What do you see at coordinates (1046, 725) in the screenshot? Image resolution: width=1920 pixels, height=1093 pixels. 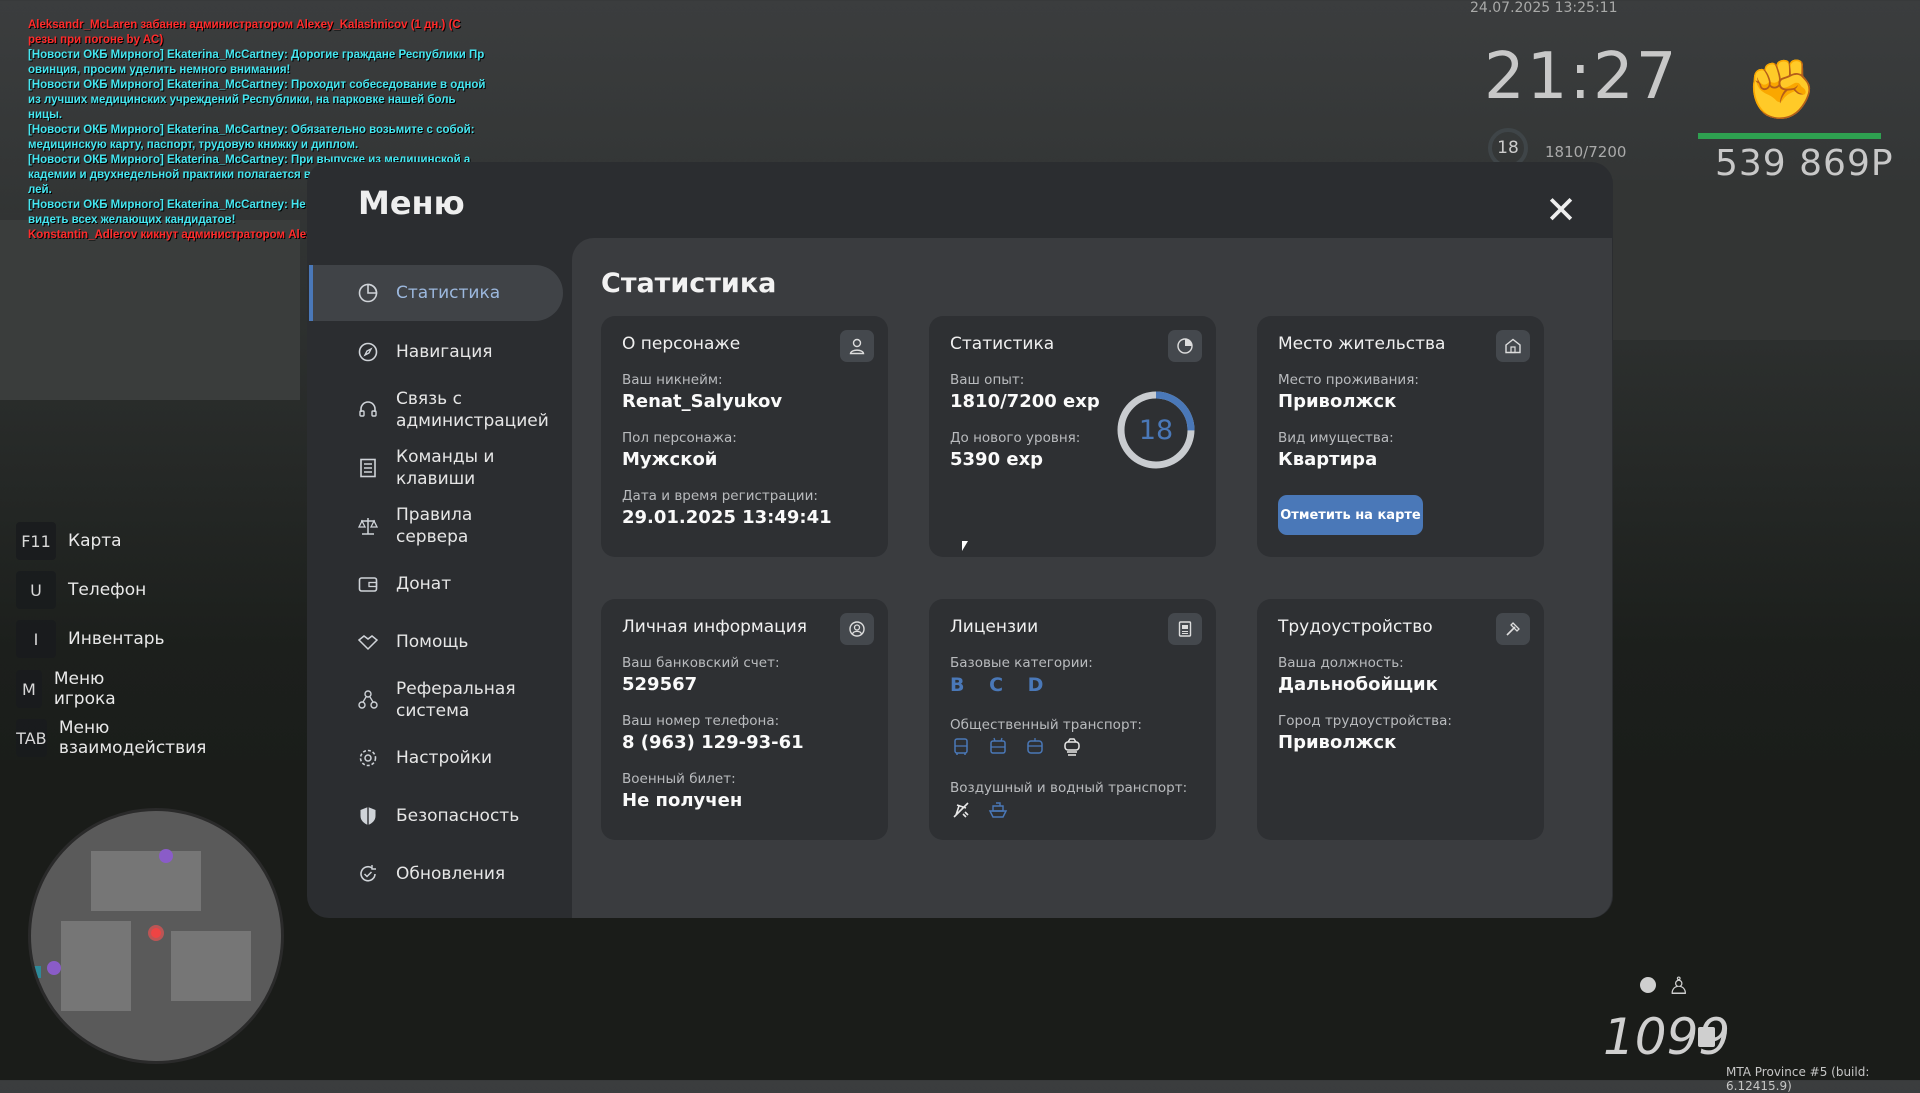 I see `public-transport-label: Общественный транспорт:` at bounding box center [1046, 725].